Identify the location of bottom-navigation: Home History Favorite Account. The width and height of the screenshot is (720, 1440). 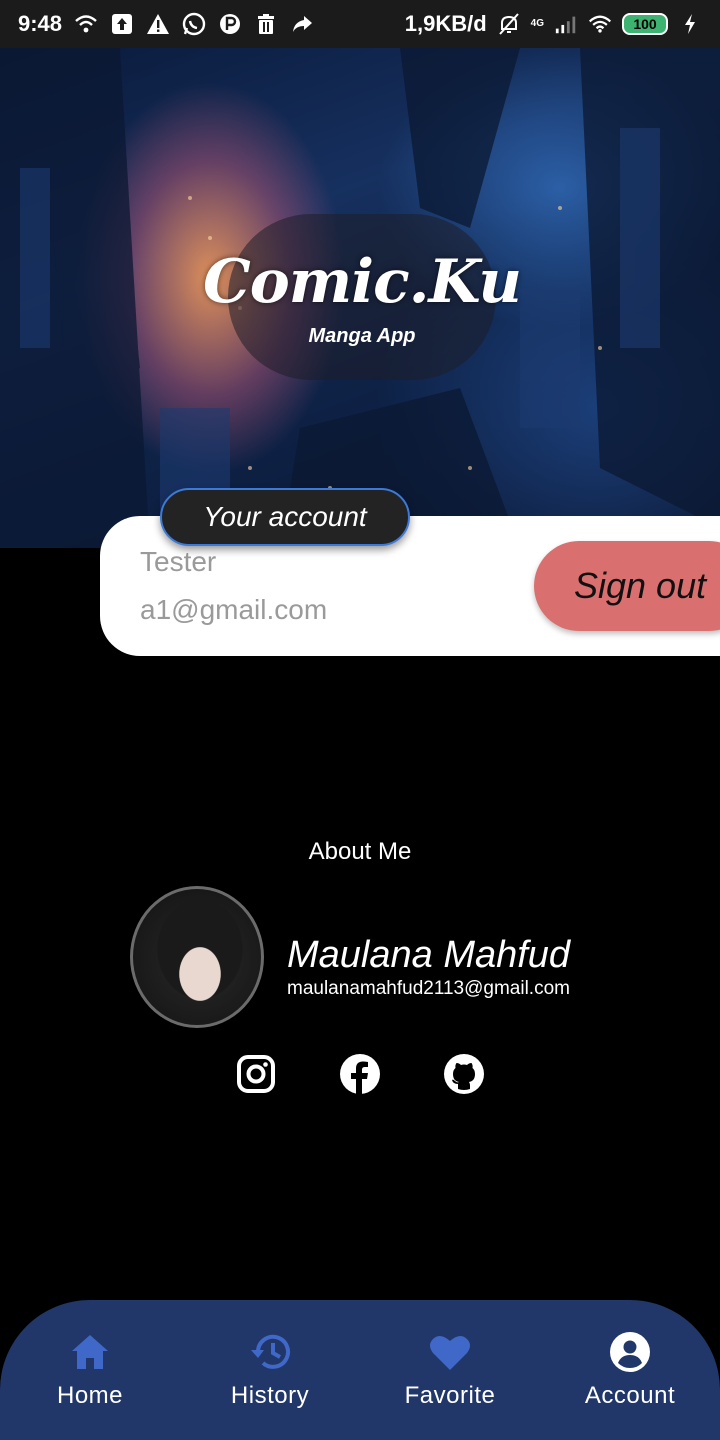
(360, 1370).